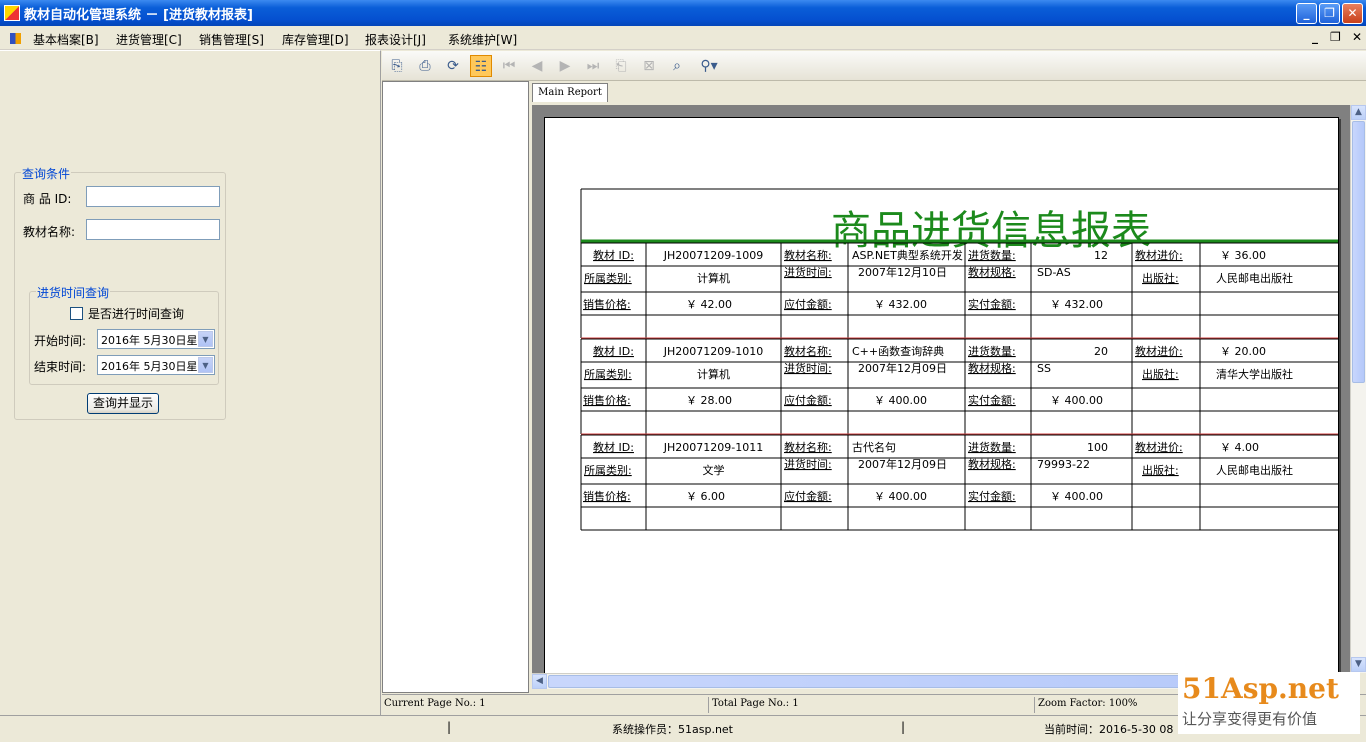 Image resolution: width=1366 pixels, height=742 pixels. What do you see at coordinates (1352, 13) in the screenshot?
I see `close-button: ✕` at bounding box center [1352, 13].